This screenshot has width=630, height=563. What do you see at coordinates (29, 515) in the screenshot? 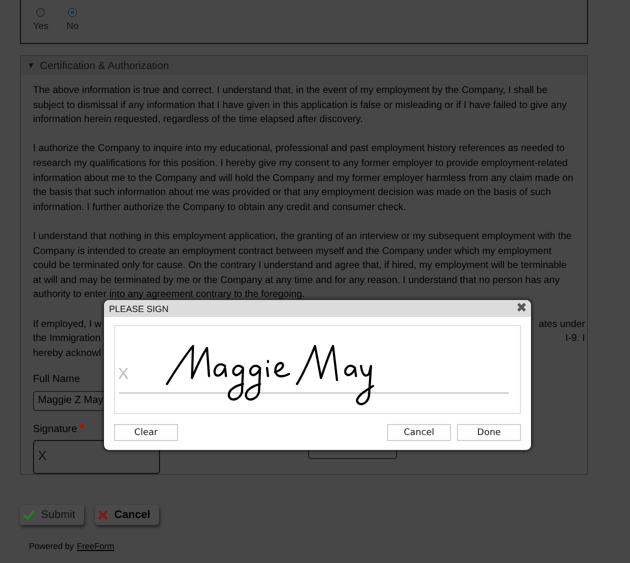
I see `checkmark-icon` at bounding box center [29, 515].